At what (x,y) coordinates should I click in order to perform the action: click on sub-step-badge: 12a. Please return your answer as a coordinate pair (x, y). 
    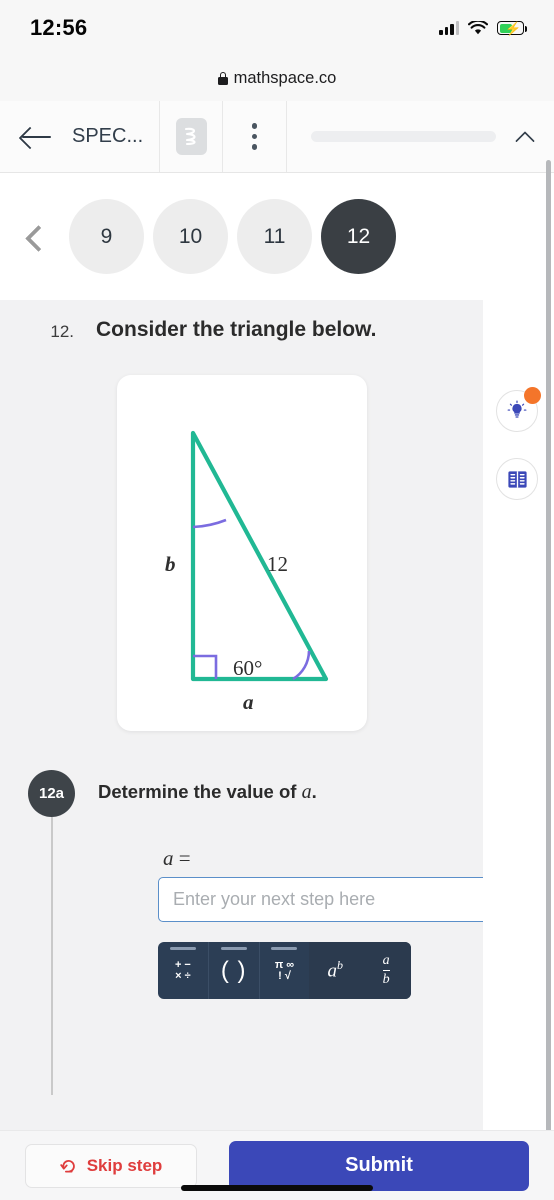
    Looking at the image, I should click on (51, 793).